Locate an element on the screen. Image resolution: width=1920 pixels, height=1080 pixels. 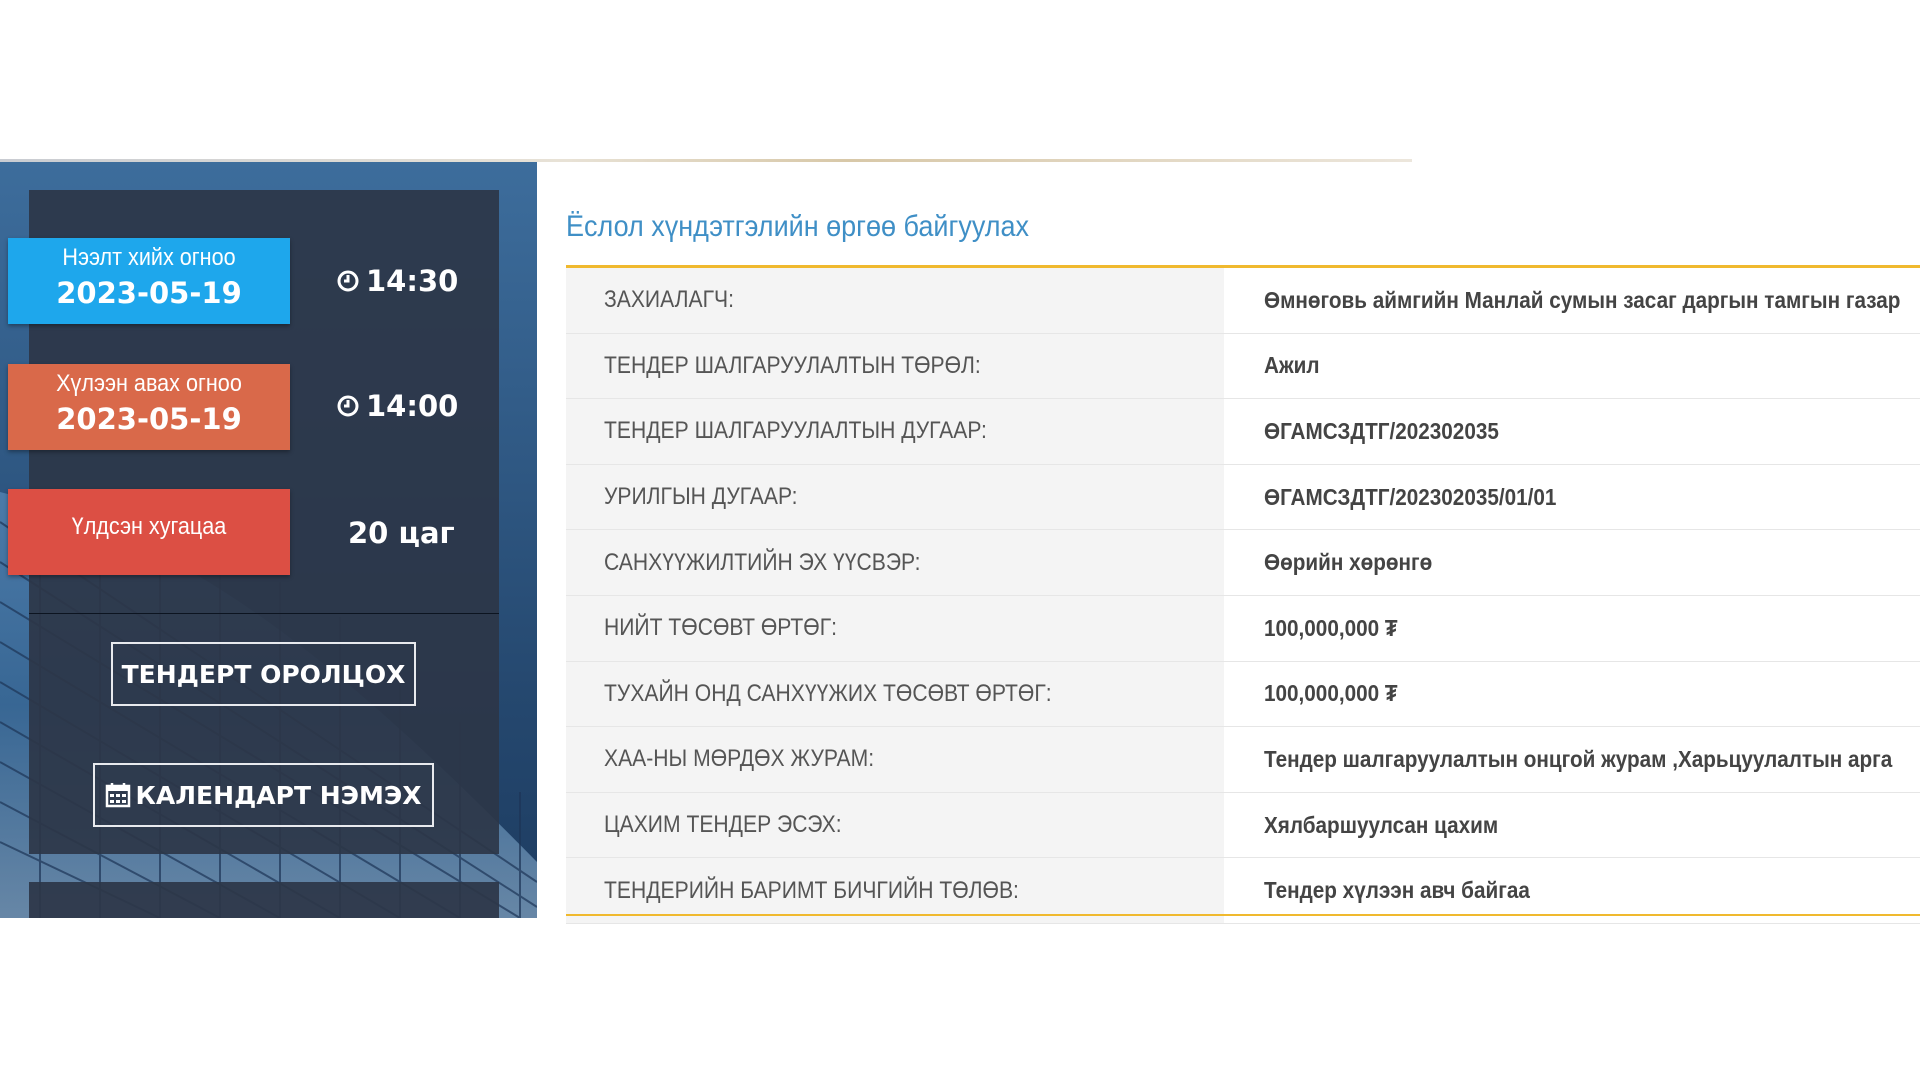
remaining-time-label: Үлдсэн хугацаа is located at coordinates (149, 526).